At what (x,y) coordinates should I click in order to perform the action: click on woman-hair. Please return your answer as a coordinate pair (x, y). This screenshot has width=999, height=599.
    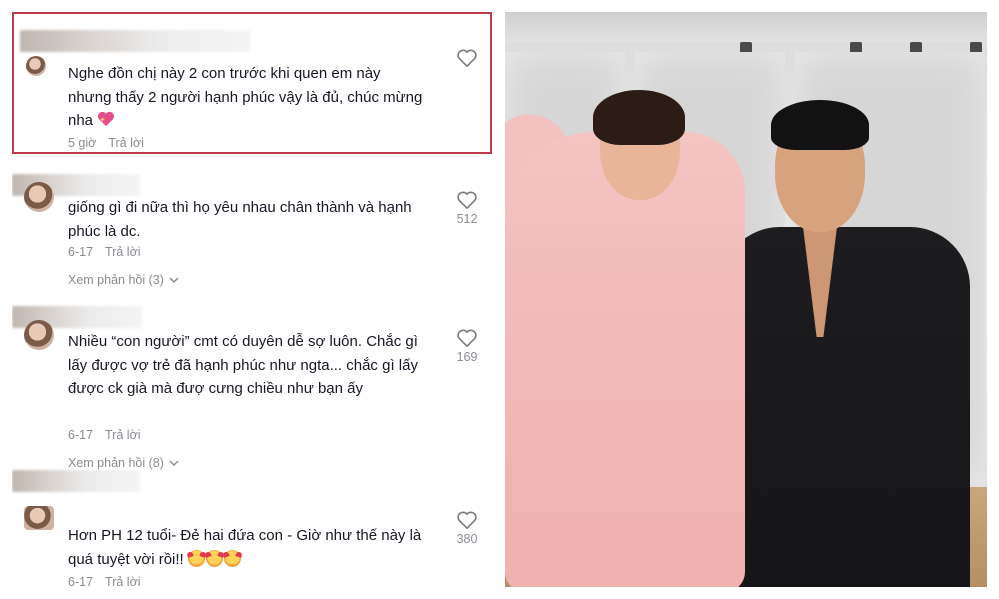
    Looking at the image, I should click on (639, 117).